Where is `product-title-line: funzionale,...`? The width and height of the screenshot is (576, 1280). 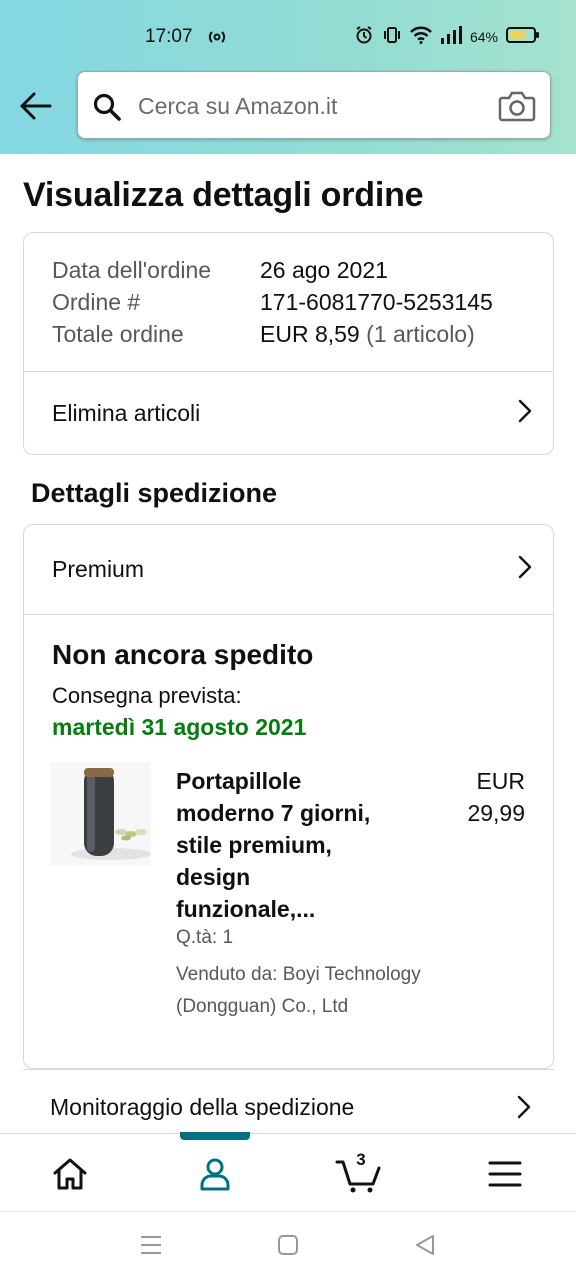
product-title-line: funzionale,... is located at coordinates (246, 909).